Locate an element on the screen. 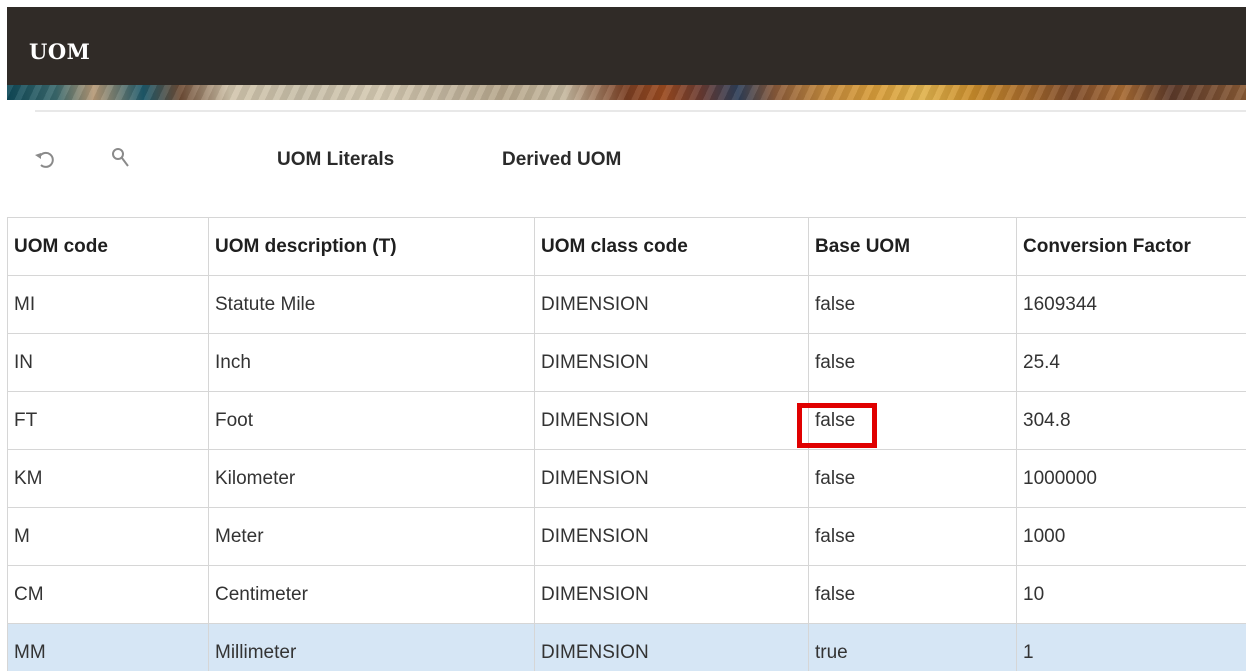  table-cell: 10 is located at coordinates (1131, 594).